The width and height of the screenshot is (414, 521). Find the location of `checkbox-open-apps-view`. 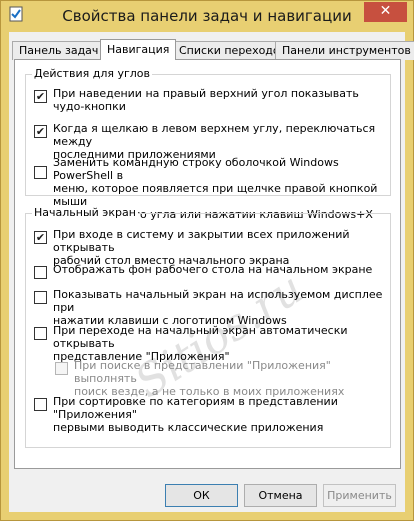

checkbox-open-apps-view is located at coordinates (40, 333).